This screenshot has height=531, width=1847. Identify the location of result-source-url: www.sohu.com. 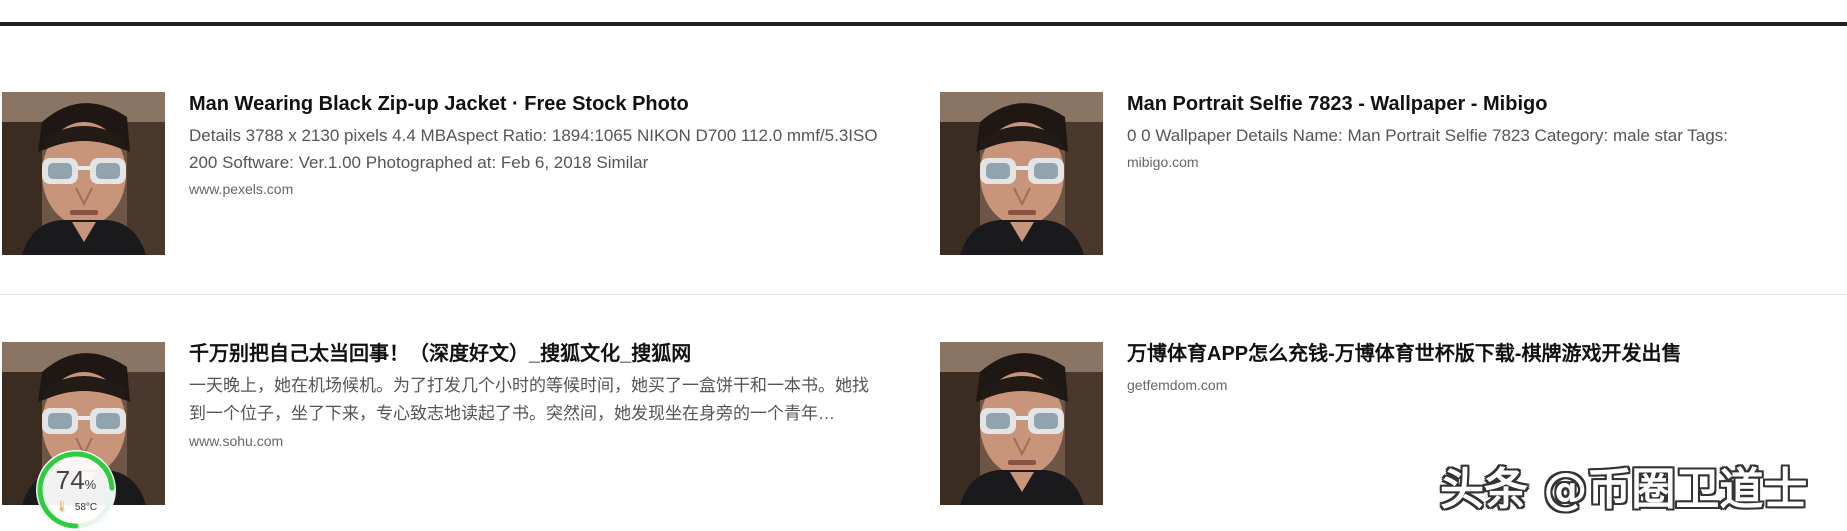
(534, 441).